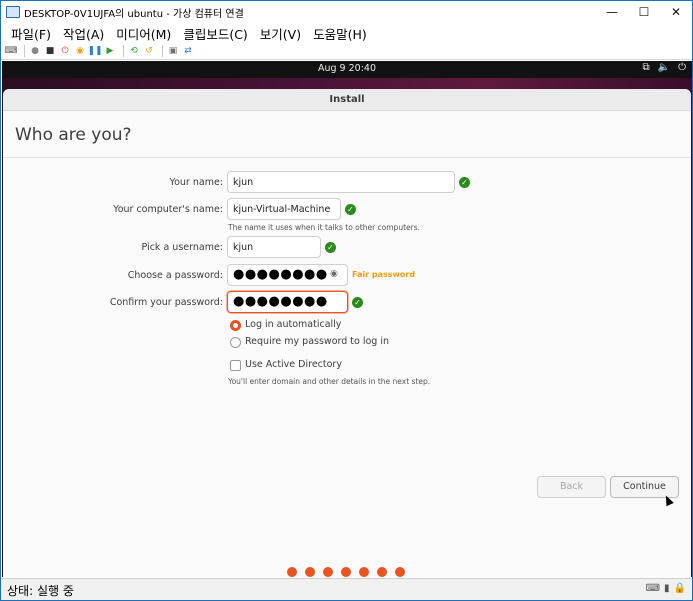 The image size is (693, 601). What do you see at coordinates (679, 588) in the screenshot?
I see `lock-icon: 🔒` at bounding box center [679, 588].